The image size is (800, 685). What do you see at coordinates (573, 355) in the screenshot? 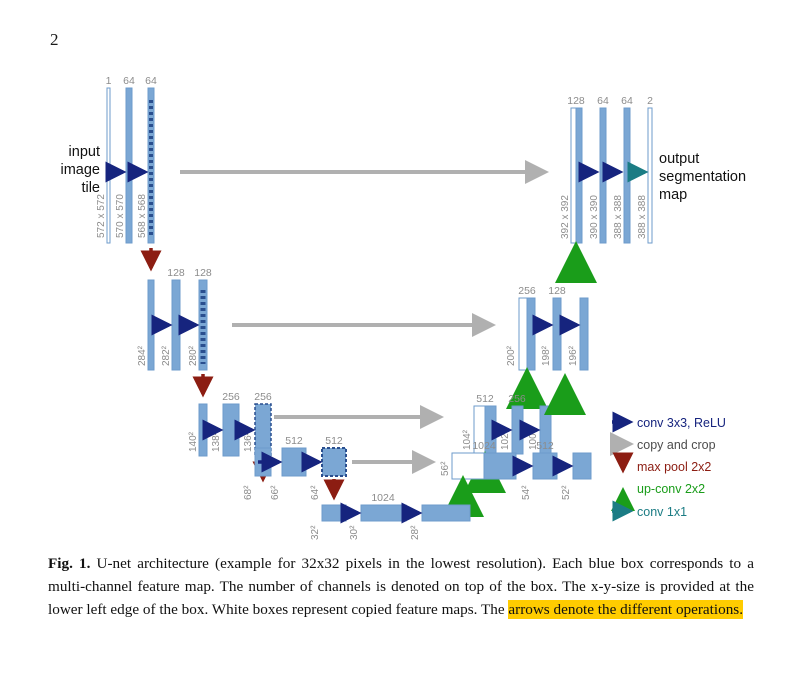
I see `size-label: 196²` at bounding box center [573, 355].